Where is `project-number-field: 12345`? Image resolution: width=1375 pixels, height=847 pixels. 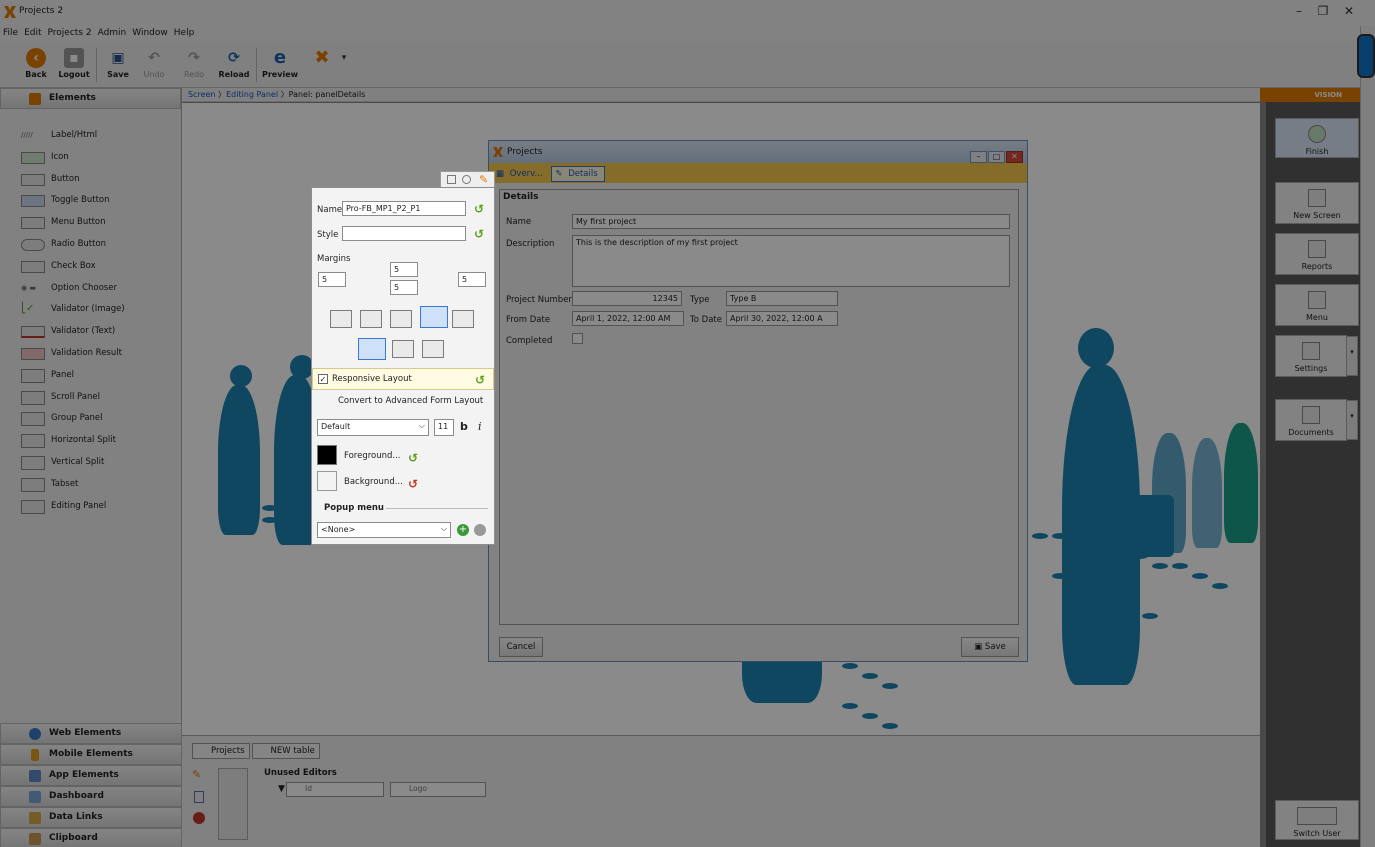
project-number-field: 12345 is located at coordinates (627, 298).